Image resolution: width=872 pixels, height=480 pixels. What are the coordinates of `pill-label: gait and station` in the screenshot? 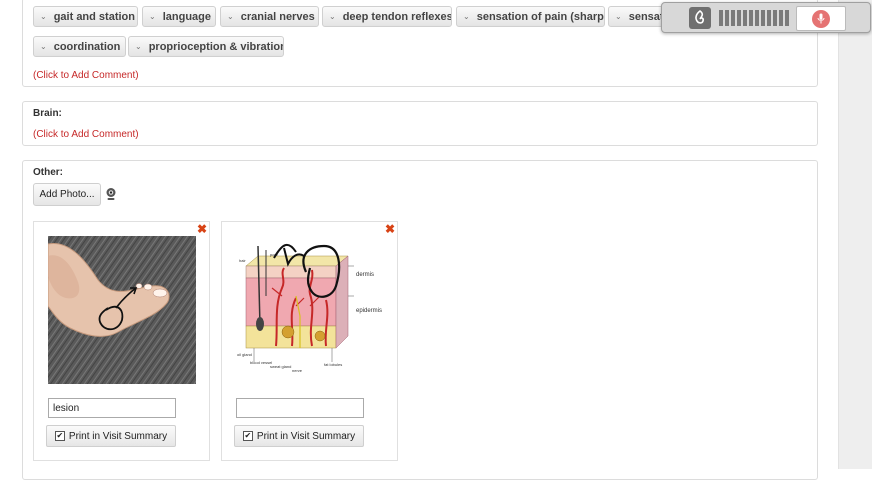 It's located at (94, 16).